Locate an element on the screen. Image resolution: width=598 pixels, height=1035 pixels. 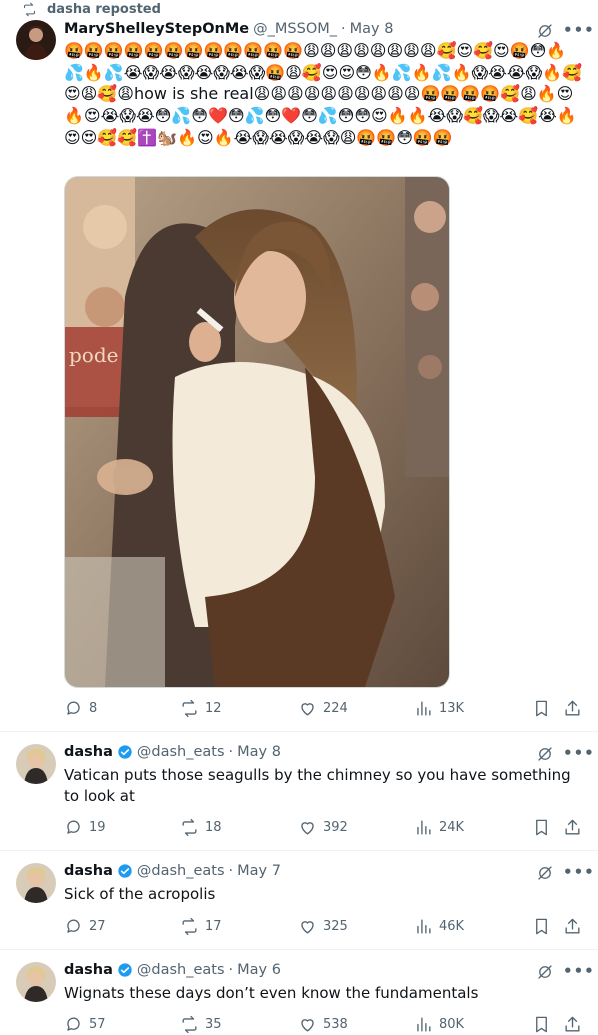
repost-button: 35 is located at coordinates (201, 1024).